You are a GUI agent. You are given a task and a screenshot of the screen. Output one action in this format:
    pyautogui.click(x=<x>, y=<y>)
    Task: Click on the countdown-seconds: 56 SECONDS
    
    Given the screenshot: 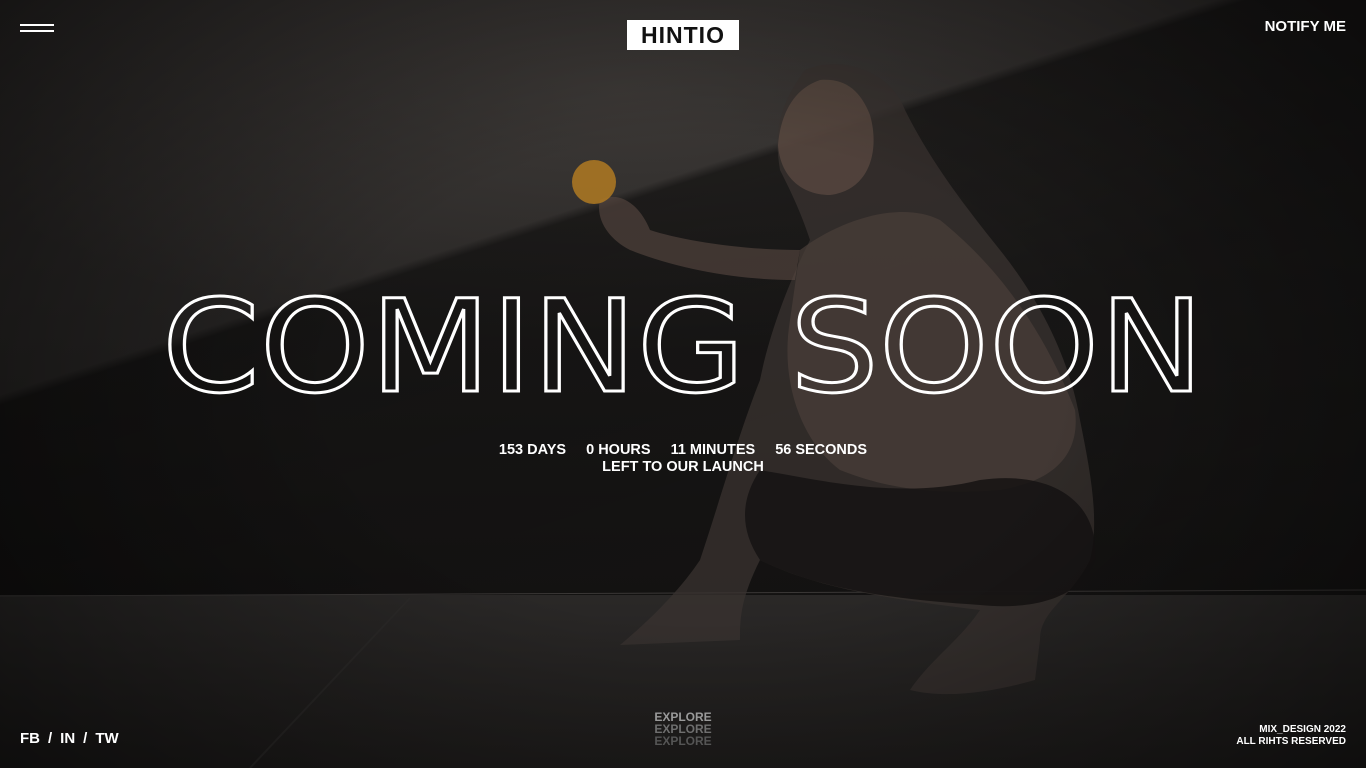 What is the action you would take?
    pyautogui.click(x=821, y=450)
    